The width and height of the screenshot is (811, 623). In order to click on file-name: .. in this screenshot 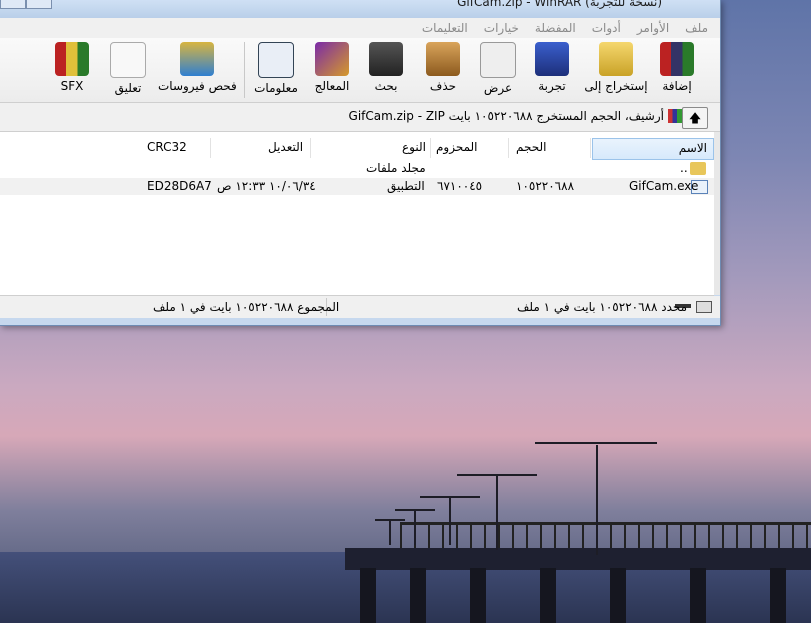, I will do `click(684, 168)`.